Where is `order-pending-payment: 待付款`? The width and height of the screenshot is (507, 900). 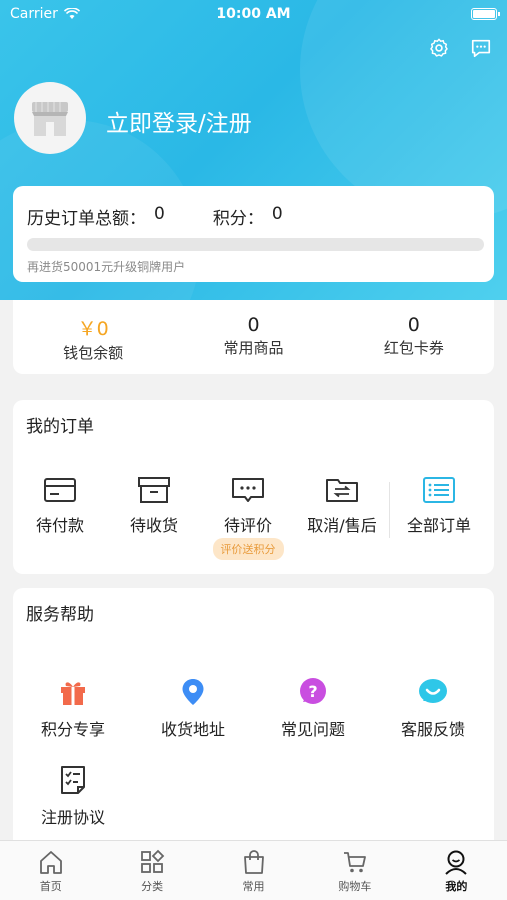
order-pending-payment: 待付款 is located at coordinates (60, 507).